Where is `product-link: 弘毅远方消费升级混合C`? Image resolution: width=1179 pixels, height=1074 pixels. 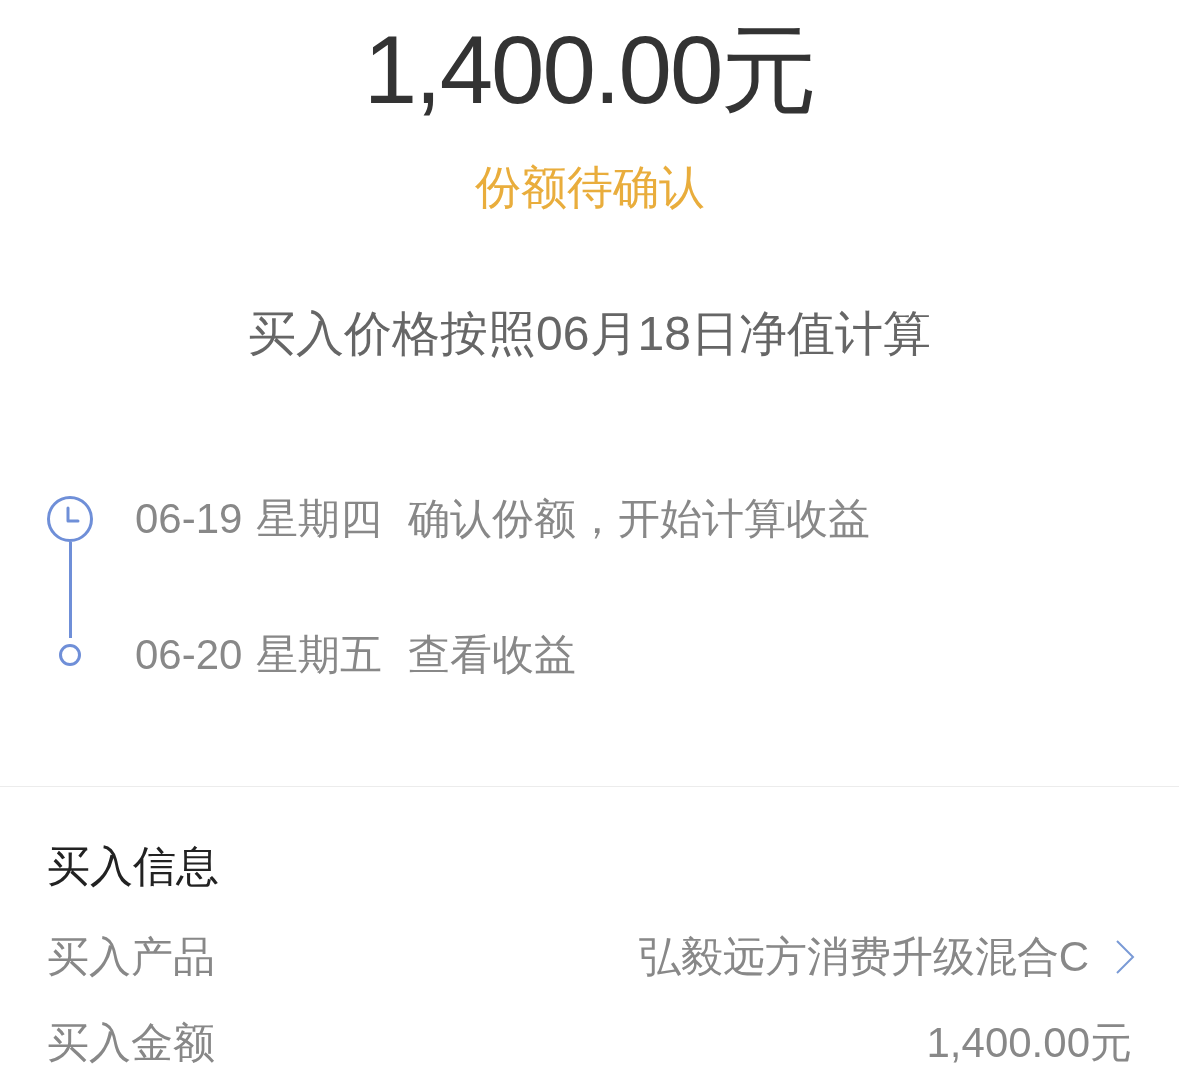 product-link: 弘毅远方消费升级混合C is located at coordinates (886, 957).